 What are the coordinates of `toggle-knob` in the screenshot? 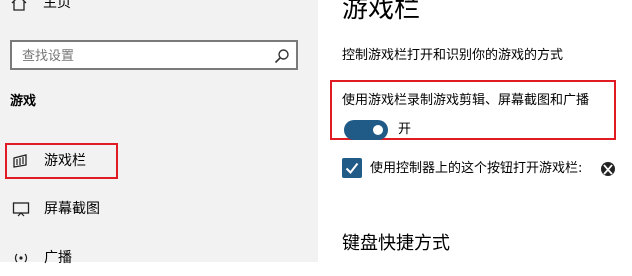 It's located at (378, 130).